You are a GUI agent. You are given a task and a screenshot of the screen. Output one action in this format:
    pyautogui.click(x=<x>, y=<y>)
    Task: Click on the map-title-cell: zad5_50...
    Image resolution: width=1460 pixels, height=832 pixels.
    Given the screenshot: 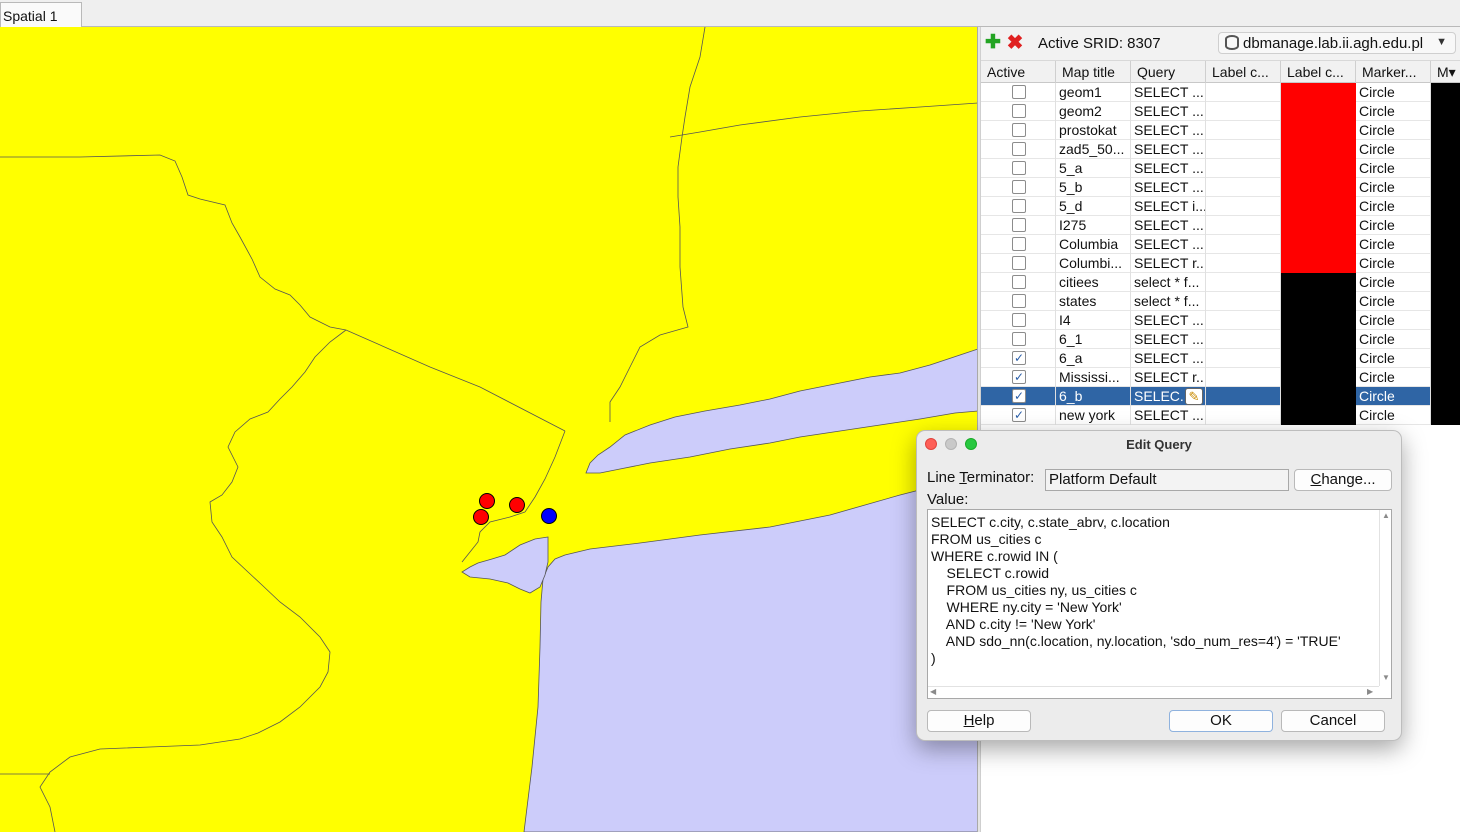 What is the action you would take?
    pyautogui.click(x=1093, y=149)
    